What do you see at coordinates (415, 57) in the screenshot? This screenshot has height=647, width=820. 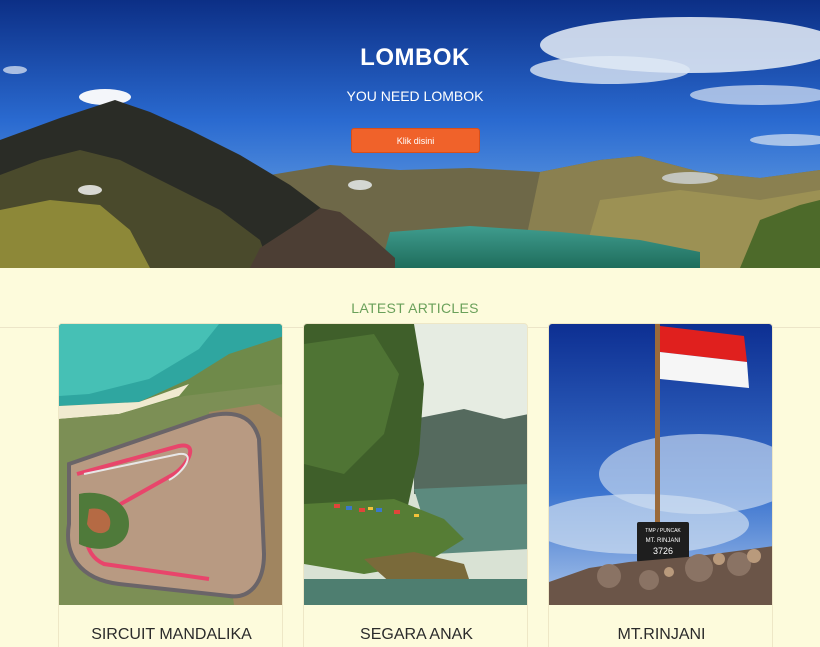 I see `hero-title: LOMBOK` at bounding box center [415, 57].